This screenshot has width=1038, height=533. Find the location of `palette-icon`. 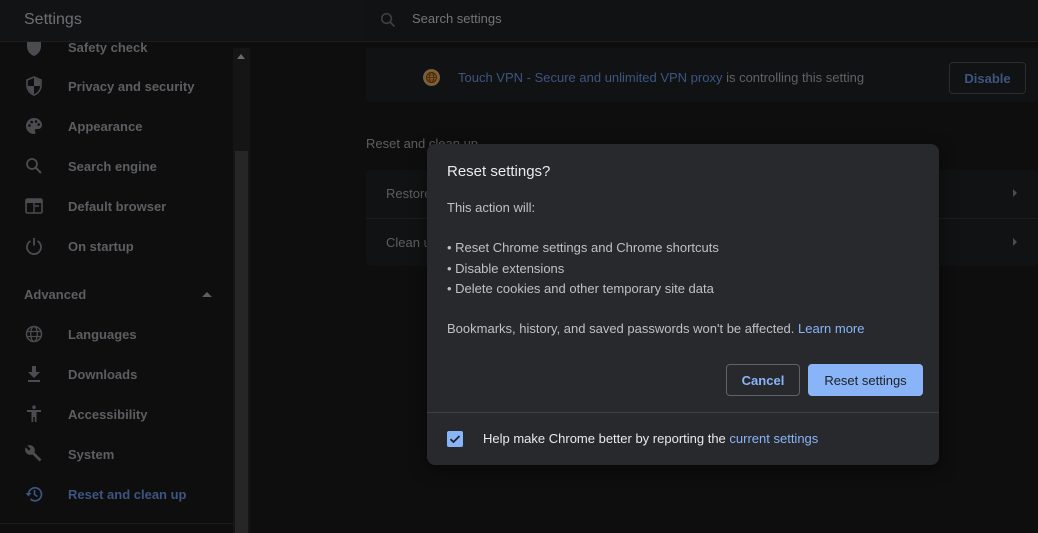

palette-icon is located at coordinates (34, 126).